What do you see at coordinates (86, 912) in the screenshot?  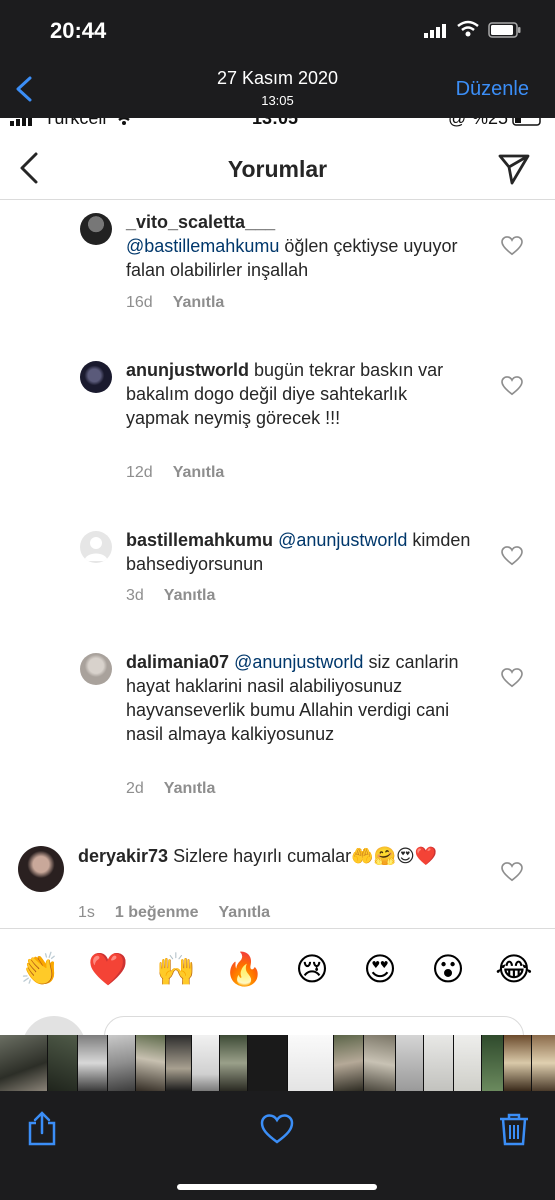 I see `comment-age: 1s` at bounding box center [86, 912].